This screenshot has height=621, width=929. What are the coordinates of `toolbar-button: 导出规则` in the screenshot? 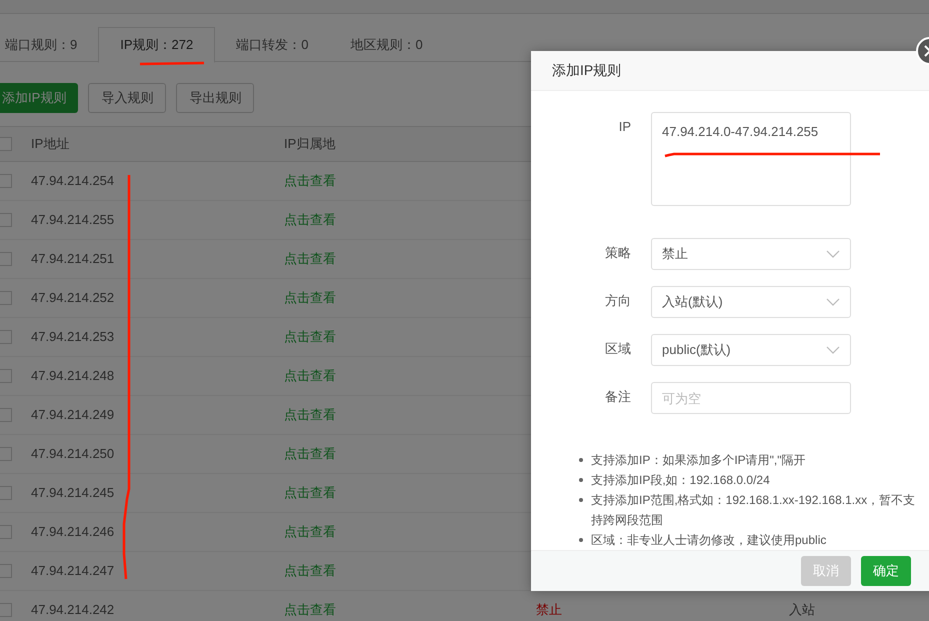 It's located at (215, 98).